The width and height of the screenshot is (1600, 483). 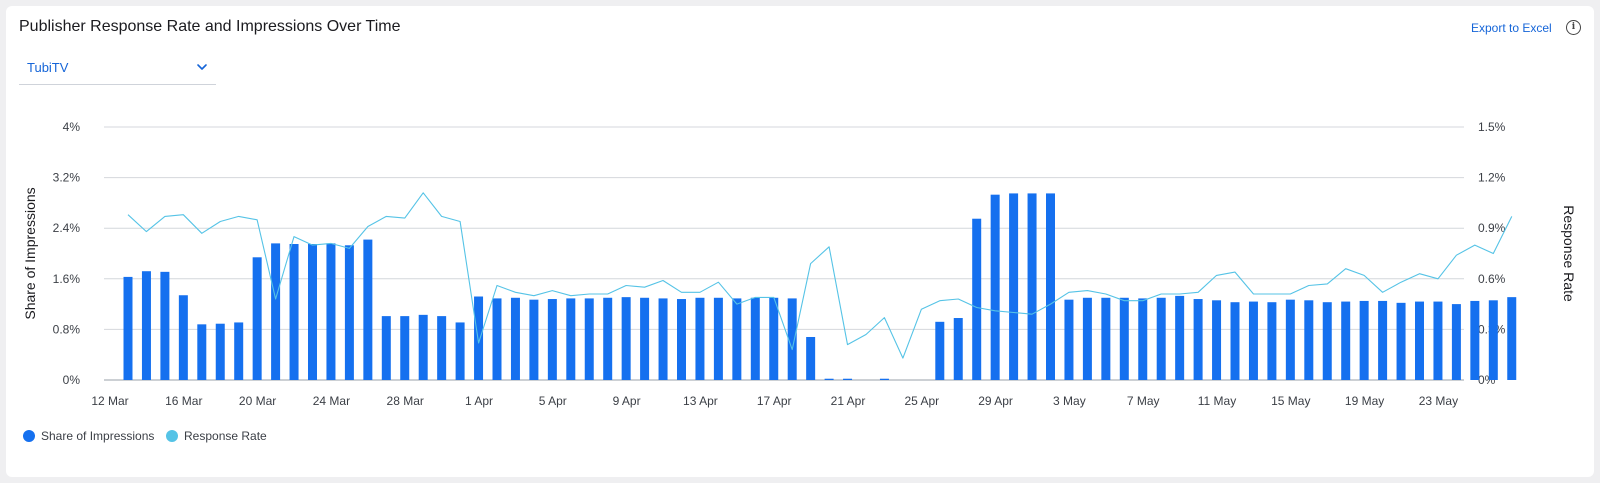 I want to click on y-left-tick-label: 4%, so click(x=72, y=127).